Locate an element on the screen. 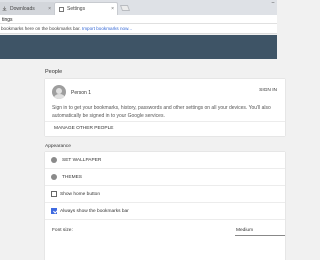 The height and width of the screenshot is (260, 320). divider is located at coordinates (165, 121).